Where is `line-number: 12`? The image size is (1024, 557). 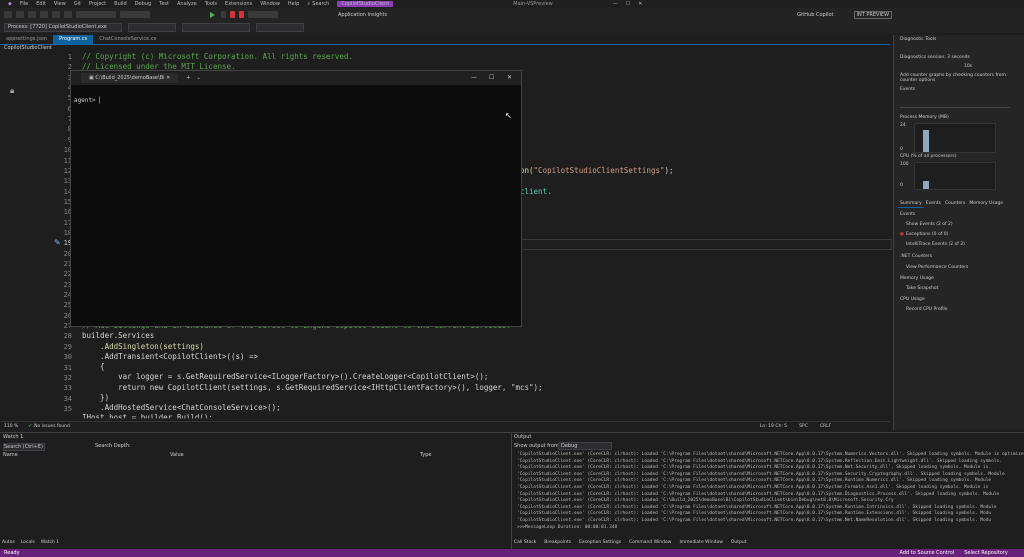
line-number: 12 is located at coordinates (67, 170).